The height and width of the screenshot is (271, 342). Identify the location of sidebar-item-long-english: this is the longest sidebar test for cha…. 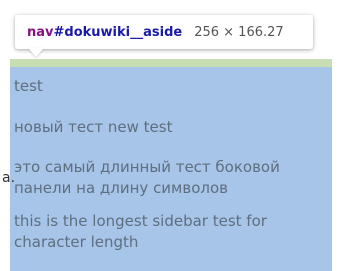
(173, 232).